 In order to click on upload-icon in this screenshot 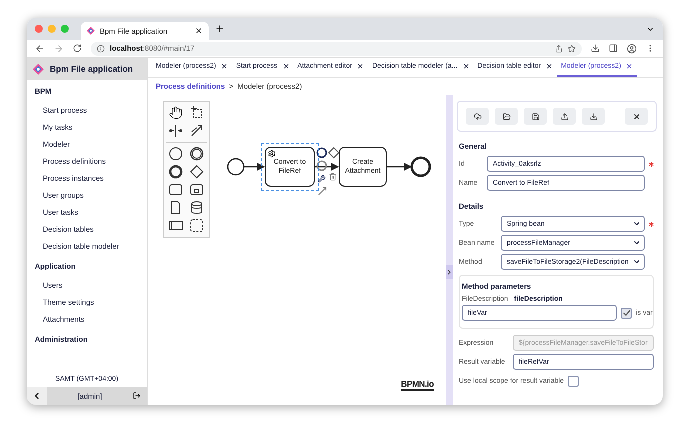, I will do `click(564, 116)`.